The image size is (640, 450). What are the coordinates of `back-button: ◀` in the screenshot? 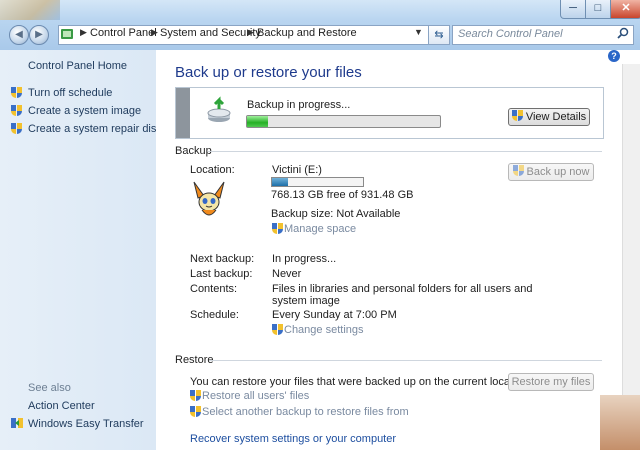 It's located at (19, 35).